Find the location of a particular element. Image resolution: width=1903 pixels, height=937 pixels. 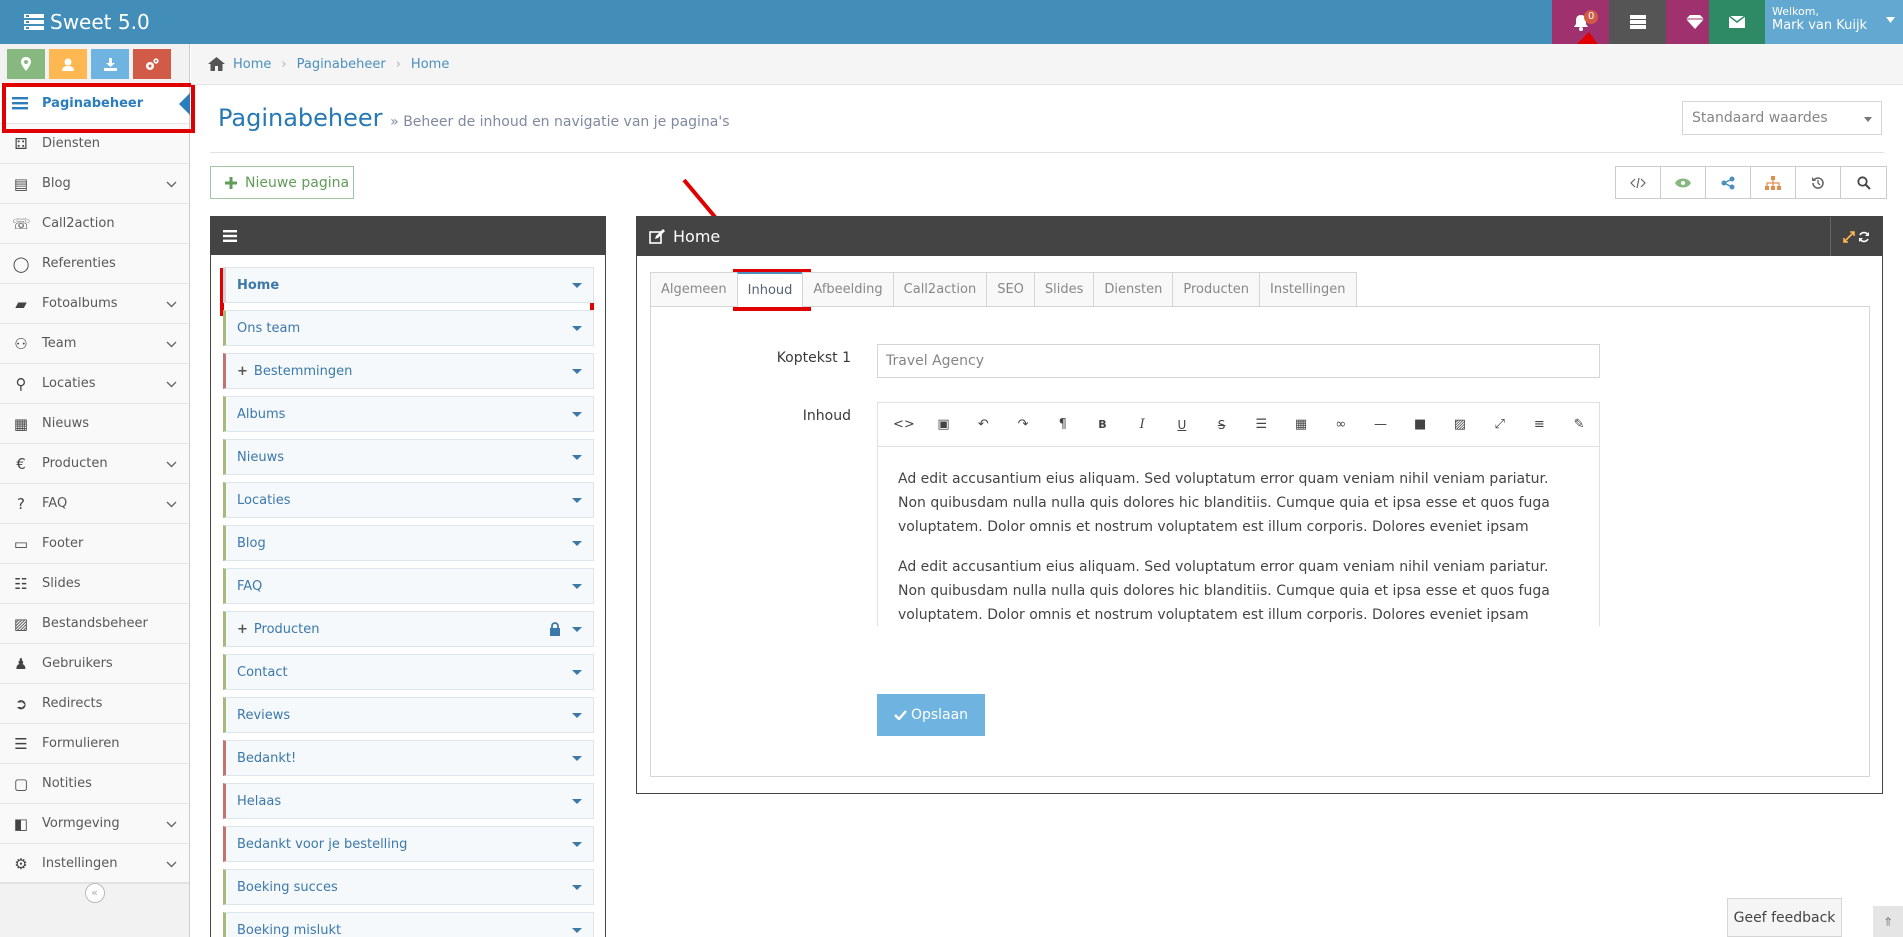

tab-producten: Producten is located at coordinates (1215, 289).